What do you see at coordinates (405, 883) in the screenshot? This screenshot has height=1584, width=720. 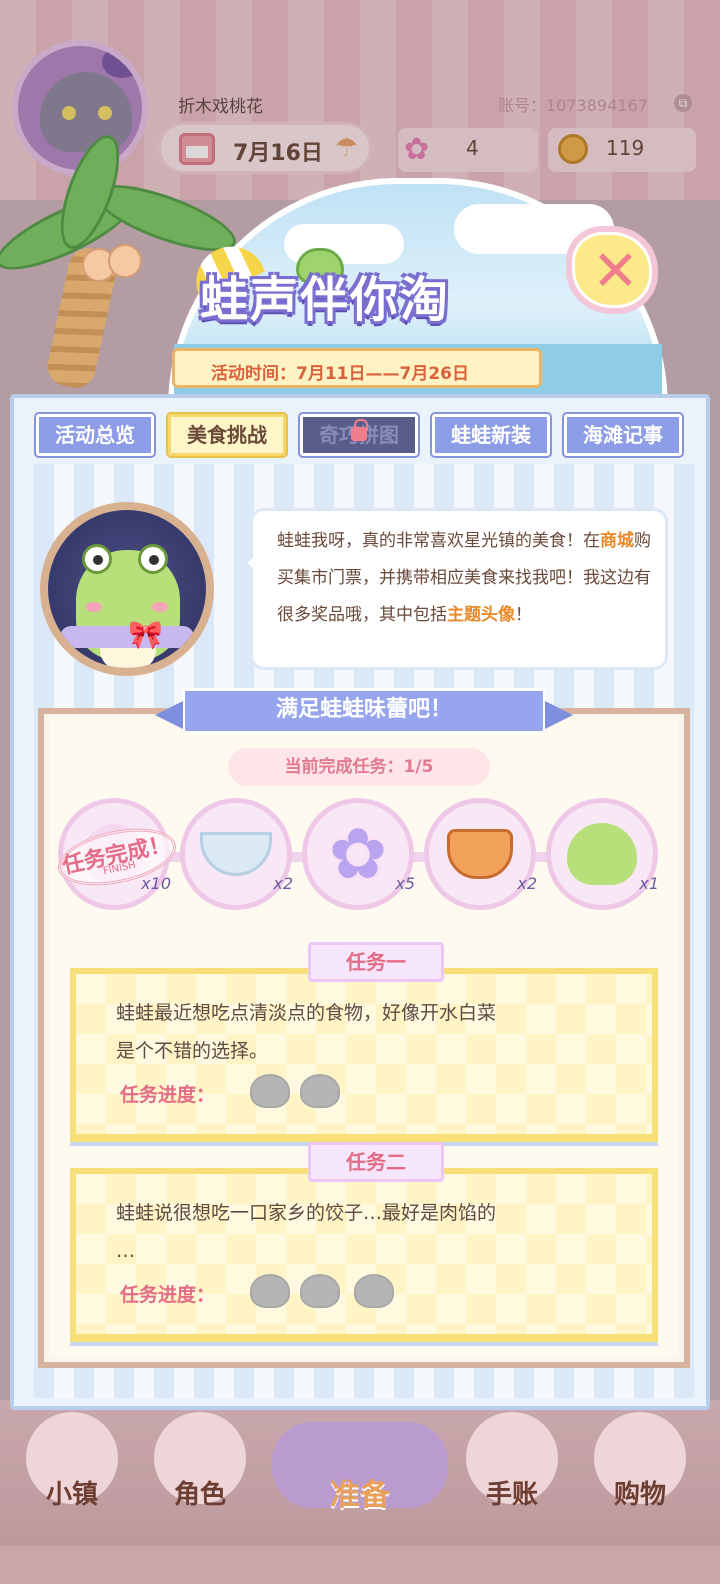 I see `reward-count: x5` at bounding box center [405, 883].